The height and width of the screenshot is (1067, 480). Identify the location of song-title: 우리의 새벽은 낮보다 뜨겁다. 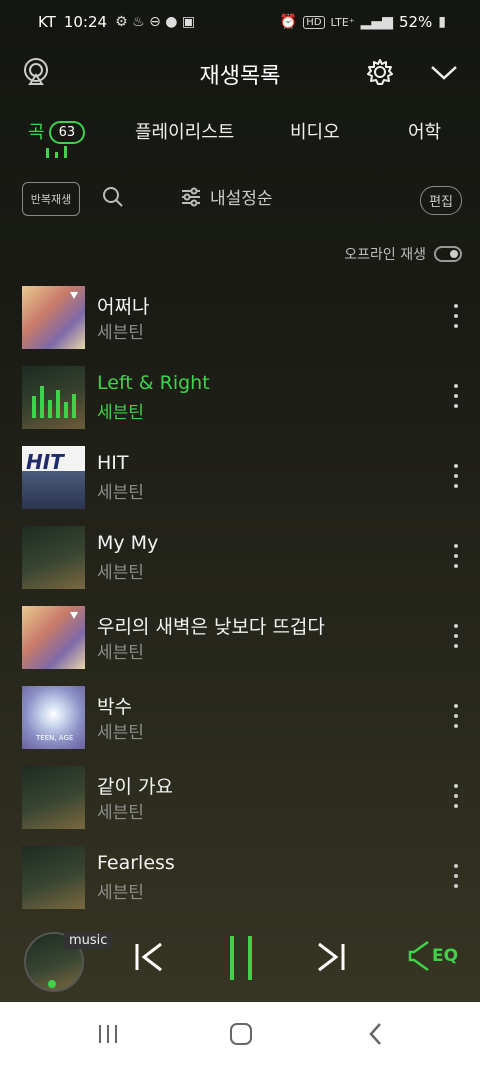
(211, 627).